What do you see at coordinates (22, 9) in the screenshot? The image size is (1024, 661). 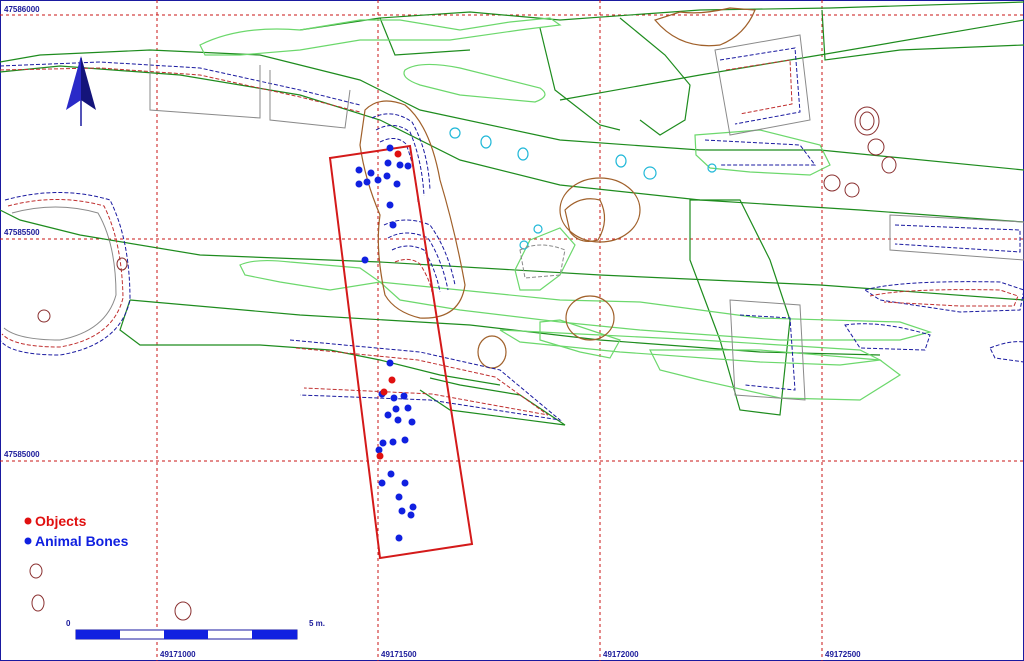 I see `grid-label-y-top: 47586000` at bounding box center [22, 9].